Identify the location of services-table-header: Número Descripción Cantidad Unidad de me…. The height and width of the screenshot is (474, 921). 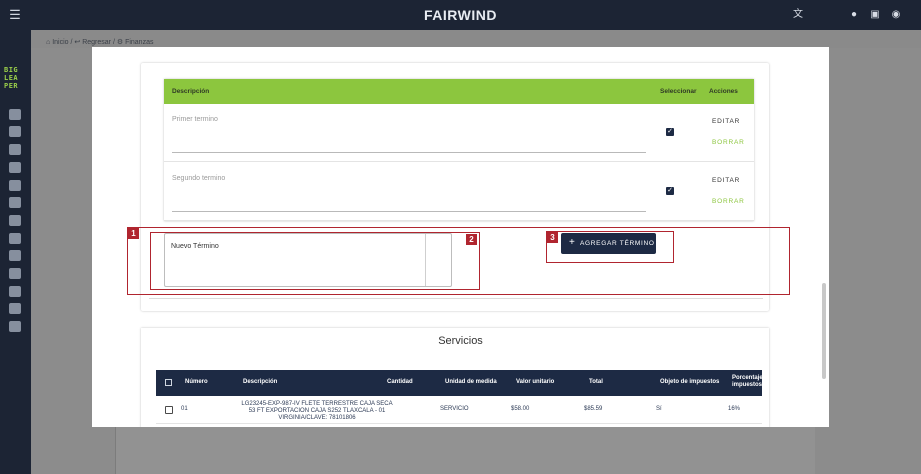
(459, 383).